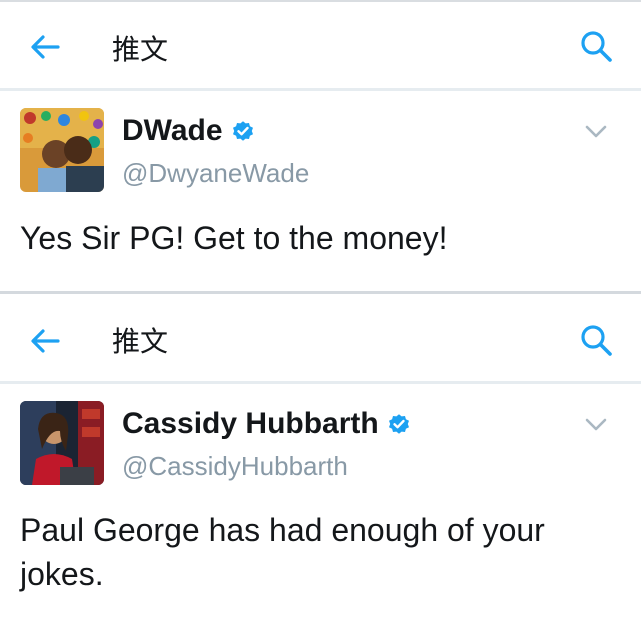 The image size is (641, 623). What do you see at coordinates (172, 131) in the screenshot?
I see `display-name: DWade` at bounding box center [172, 131].